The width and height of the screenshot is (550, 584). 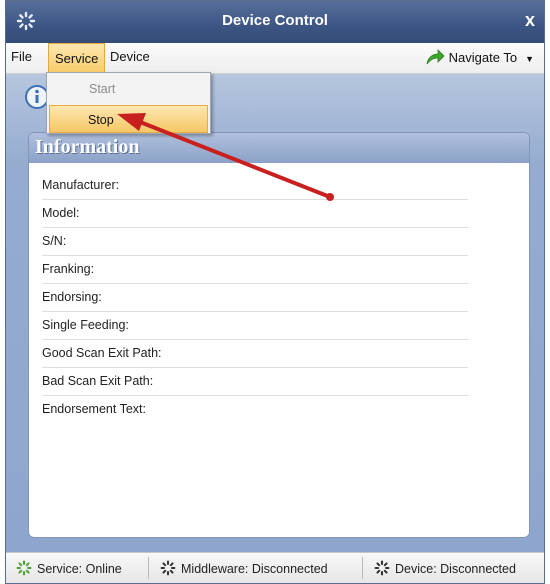 I want to click on status-device: Device: Disconnected, so click(x=445, y=568).